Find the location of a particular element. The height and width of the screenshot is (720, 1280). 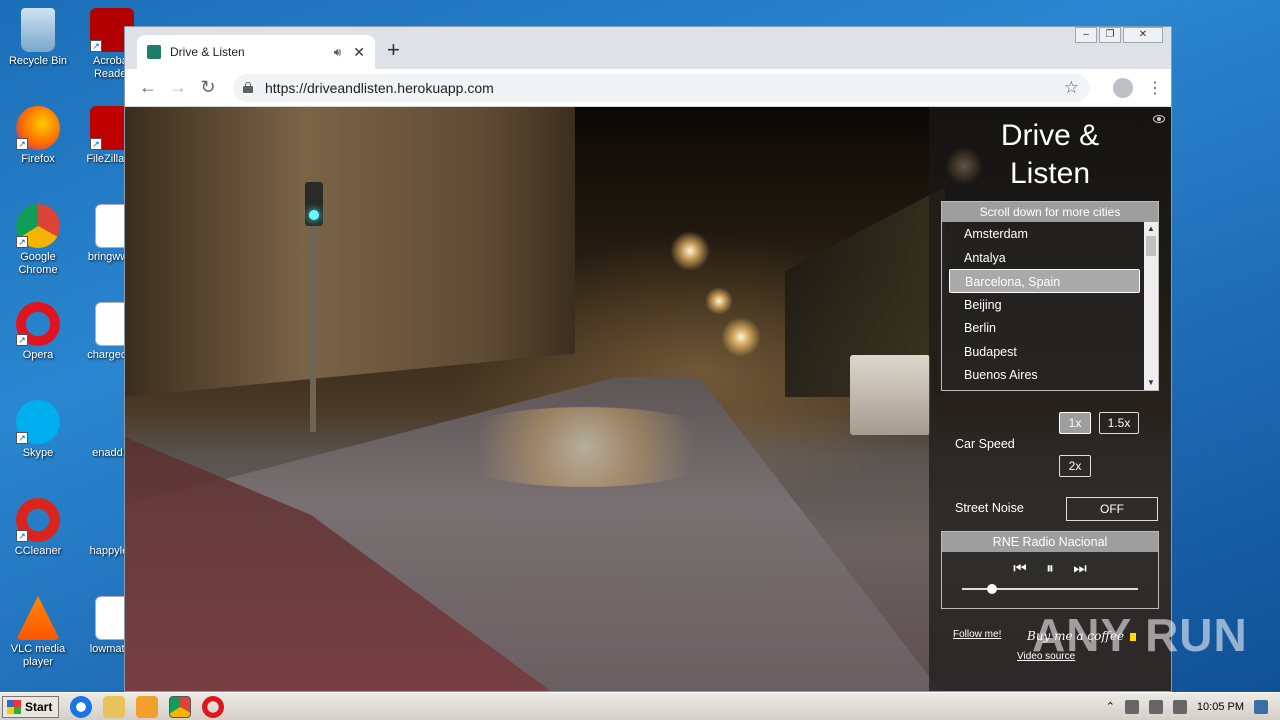

radio-station-name: RNE Radio Nacional is located at coordinates (1050, 542).